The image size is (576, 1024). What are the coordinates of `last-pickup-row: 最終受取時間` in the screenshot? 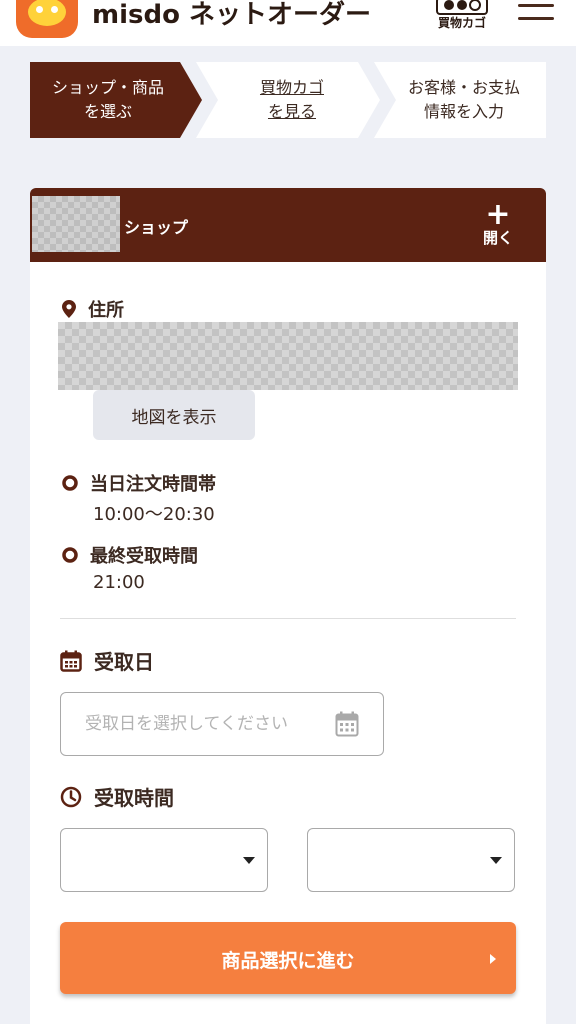 It's located at (130, 555).